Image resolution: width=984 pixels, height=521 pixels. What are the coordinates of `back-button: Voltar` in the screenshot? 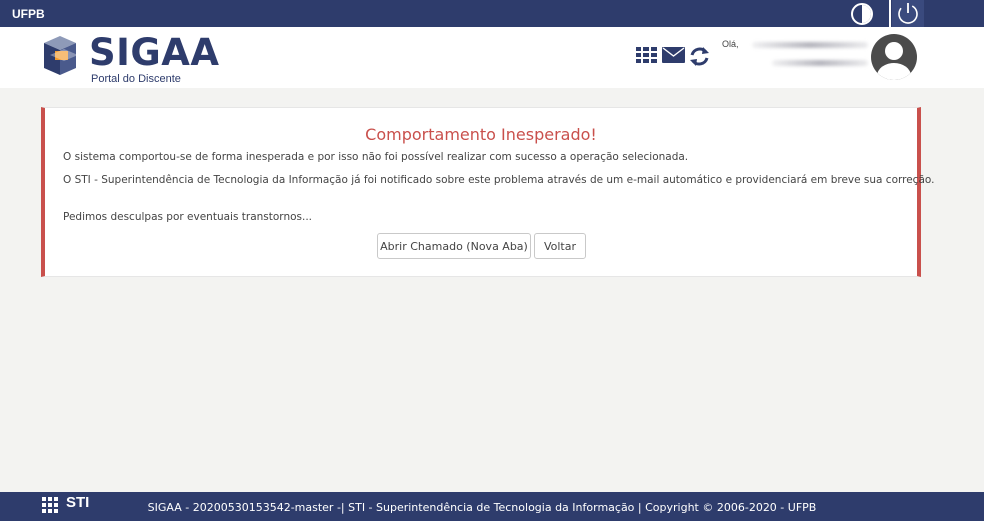 It's located at (560, 246).